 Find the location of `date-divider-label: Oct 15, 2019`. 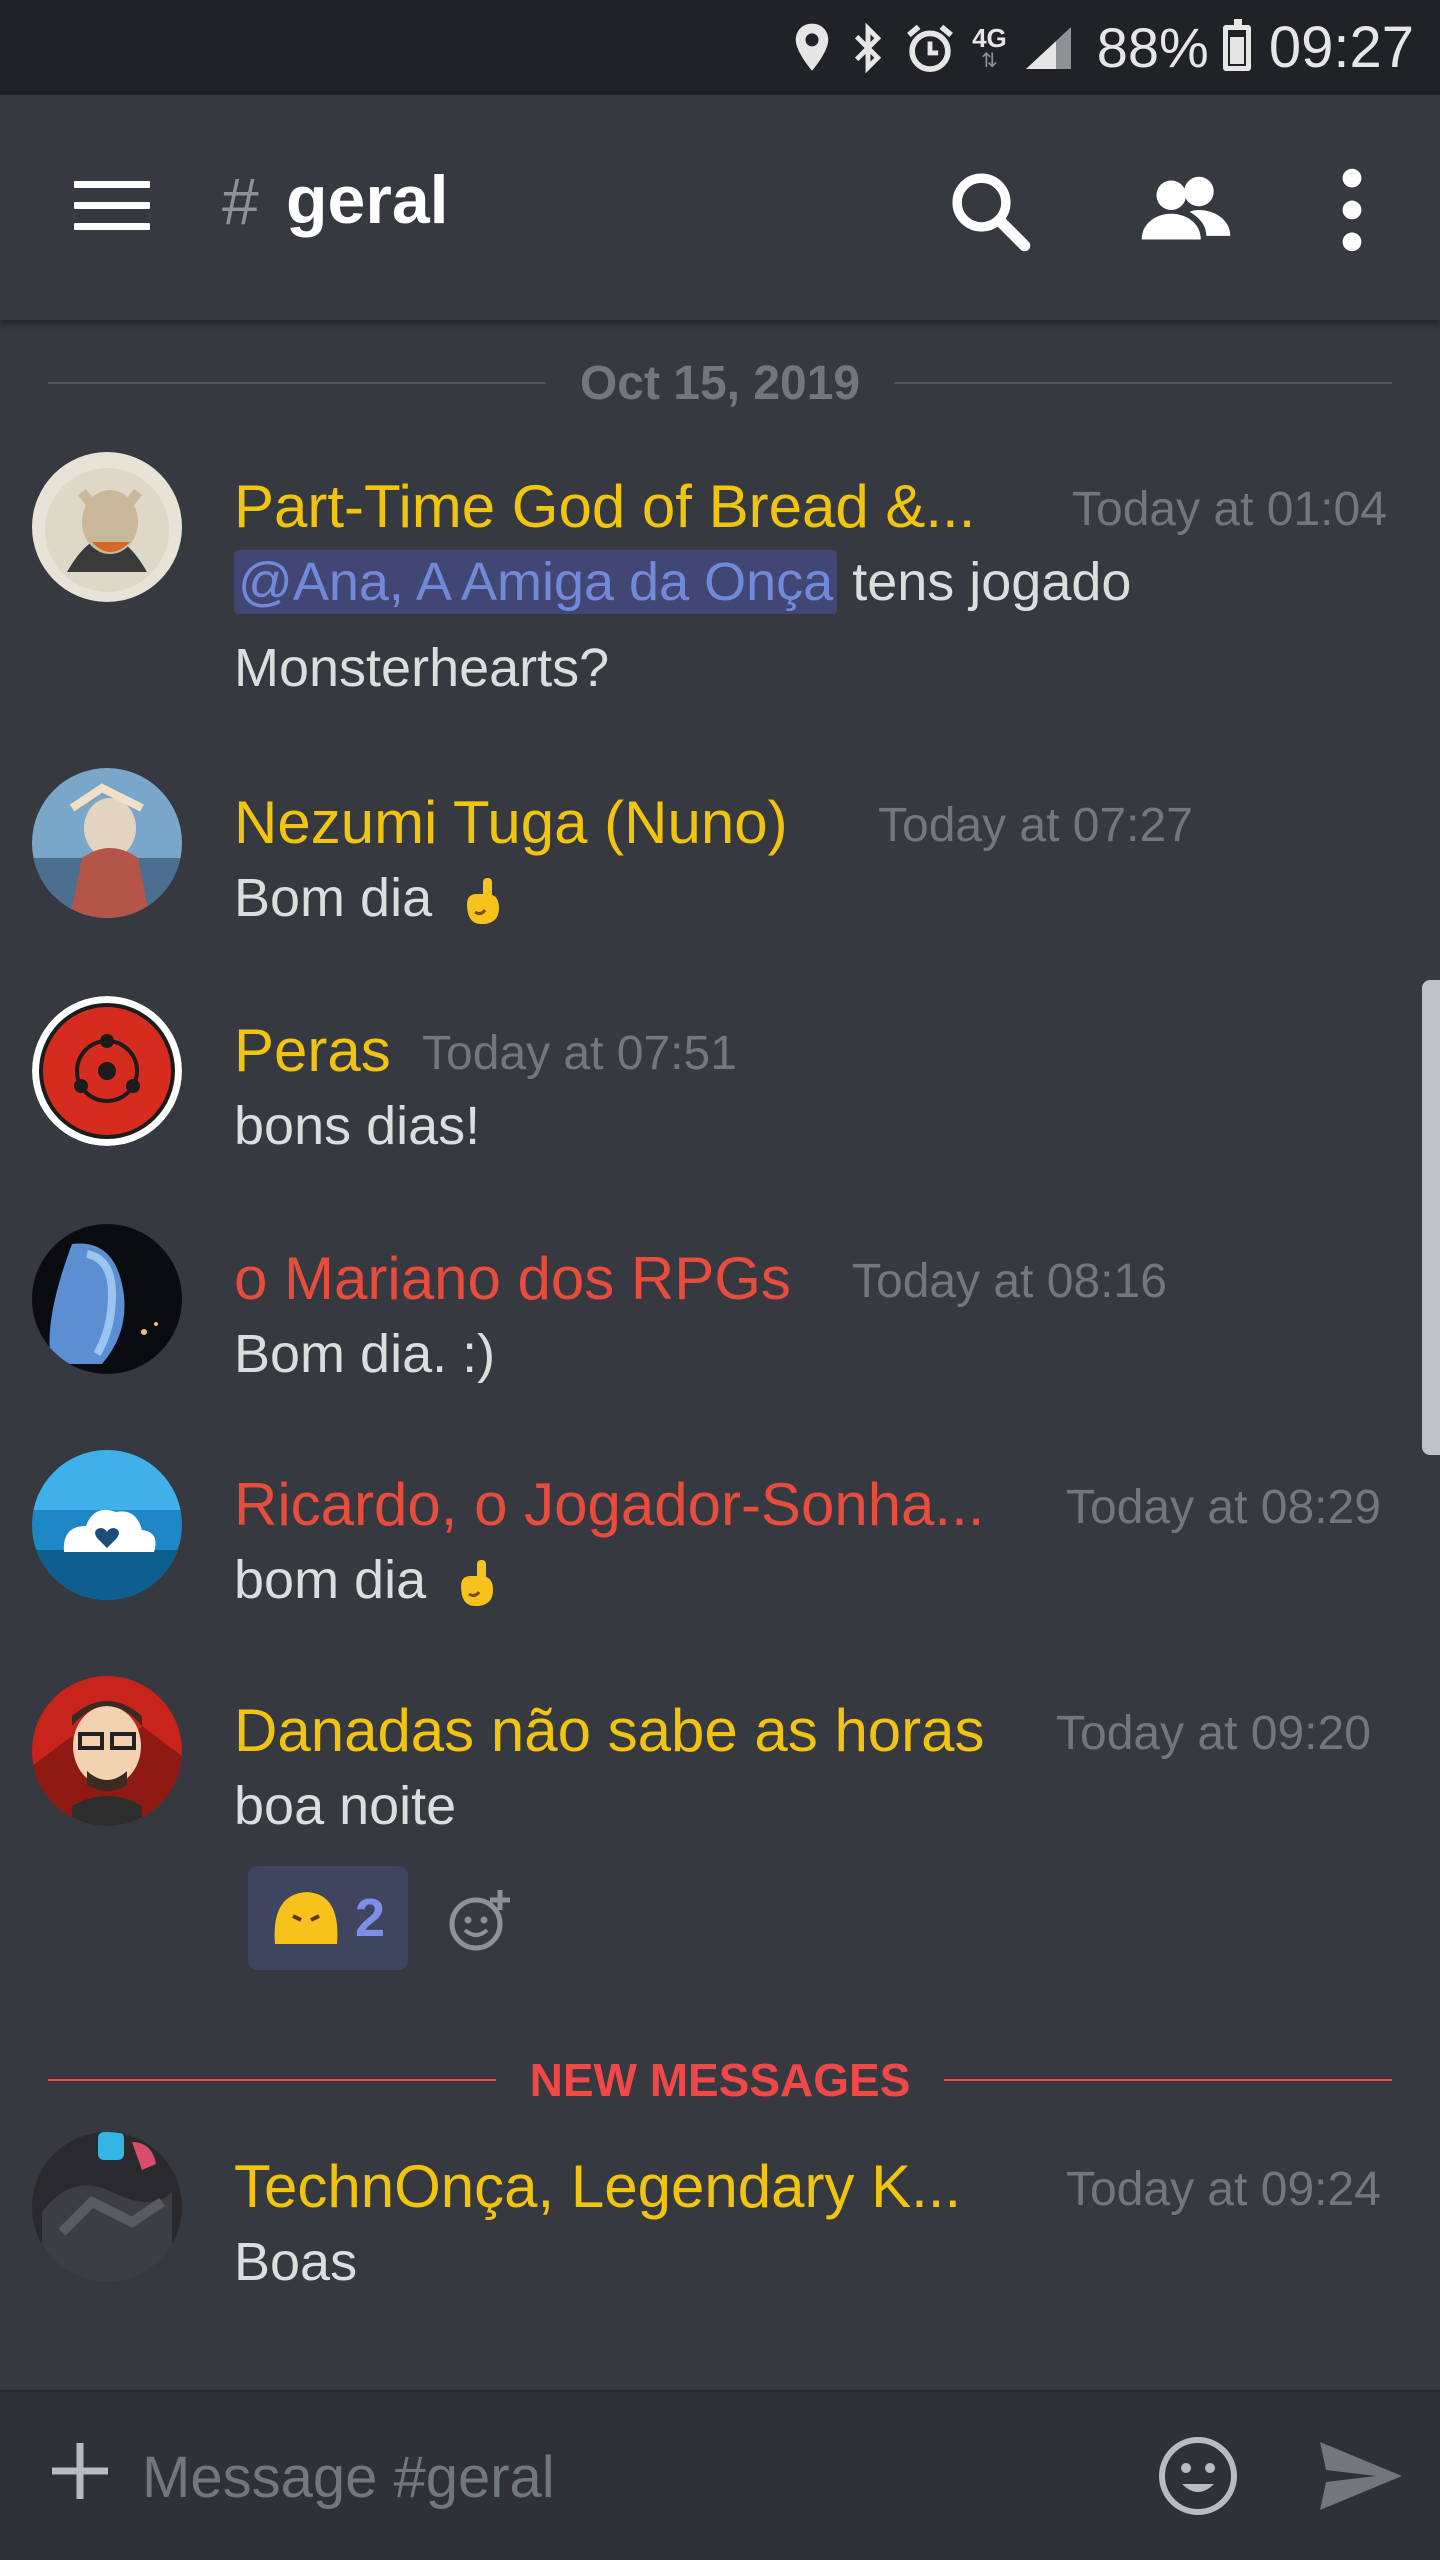

date-divider-label: Oct 15, 2019 is located at coordinates (720, 383).